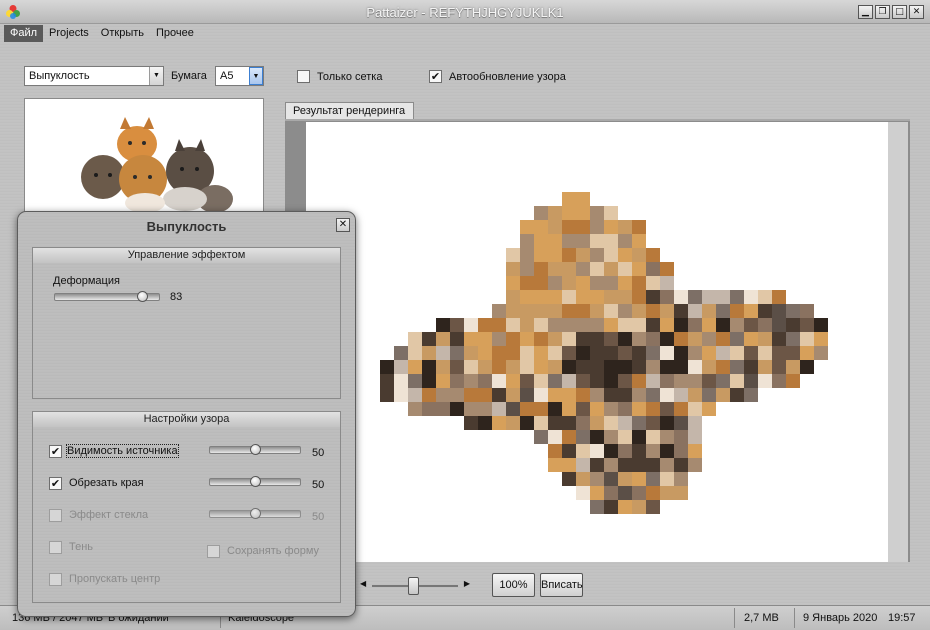  Describe the element at coordinates (55, 483) in the screenshot. I see `crop-edges-checkbox: ✔` at that location.